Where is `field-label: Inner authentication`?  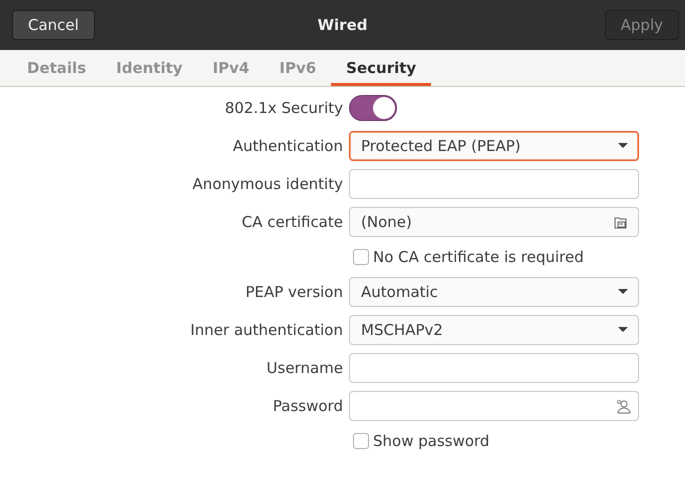
field-label: Inner authentication is located at coordinates (266, 330).